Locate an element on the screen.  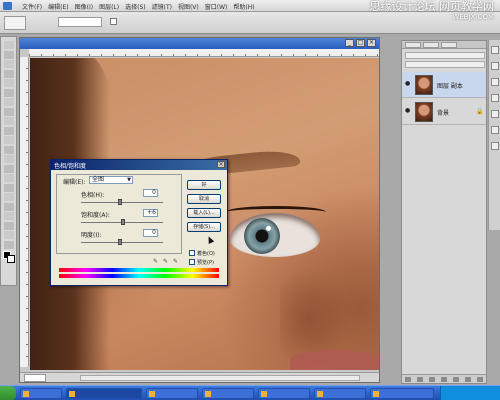
tab-layers is located at coordinates (413, 45).